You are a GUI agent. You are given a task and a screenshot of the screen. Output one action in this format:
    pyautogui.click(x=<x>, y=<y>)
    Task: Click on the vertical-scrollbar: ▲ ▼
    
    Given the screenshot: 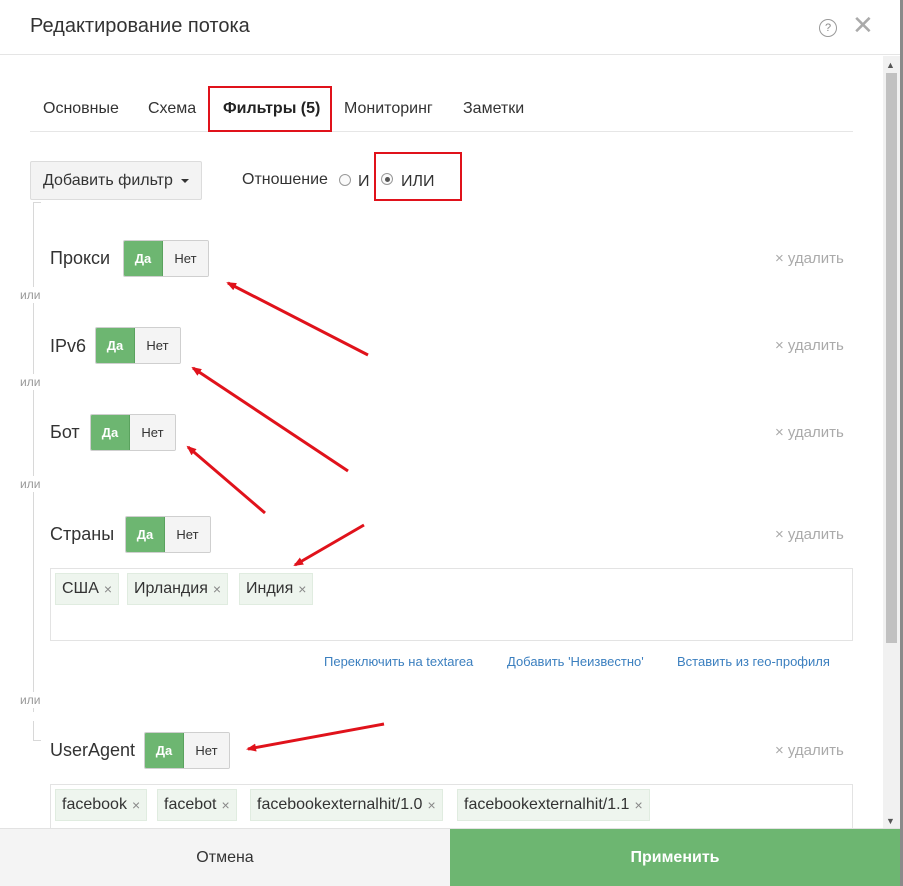 What is the action you would take?
    pyautogui.click(x=891, y=442)
    